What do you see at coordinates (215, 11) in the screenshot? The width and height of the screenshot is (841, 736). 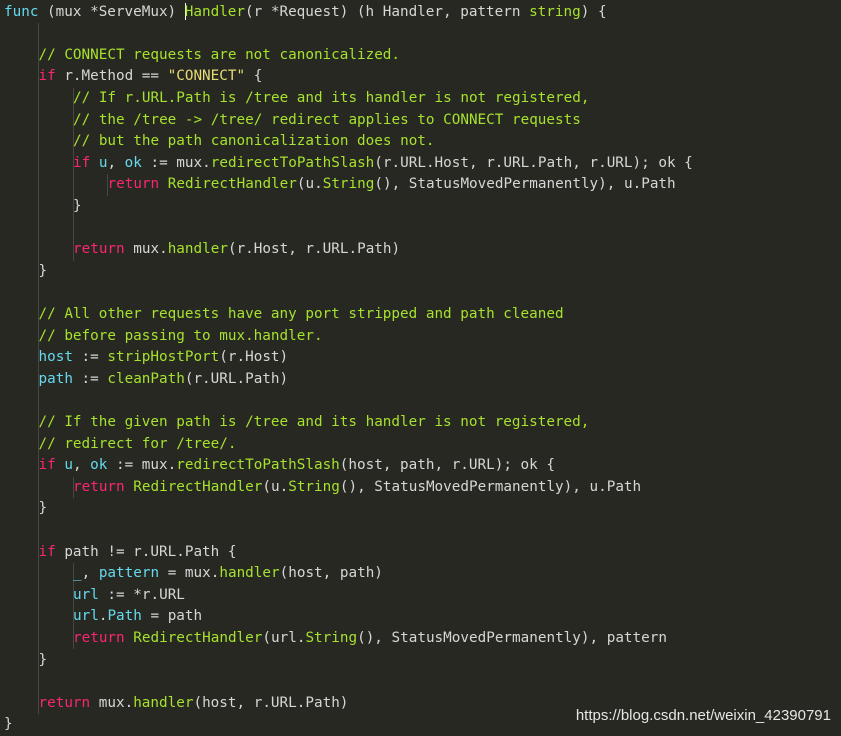 I see `code-token: Handler` at bounding box center [215, 11].